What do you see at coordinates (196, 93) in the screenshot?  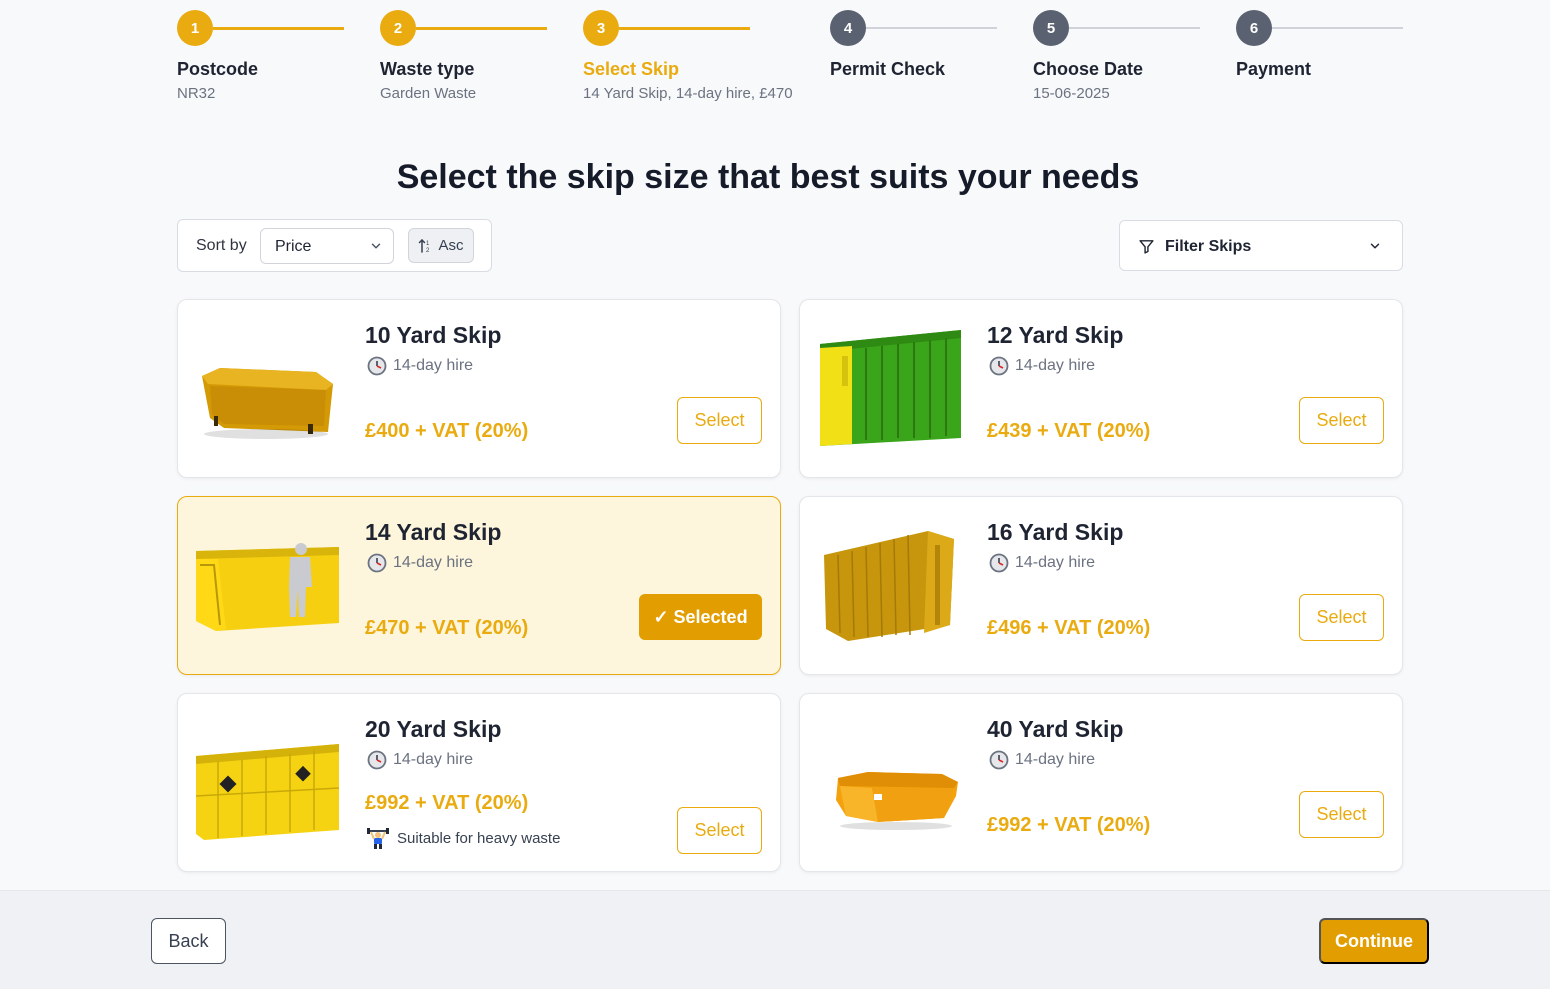 I see `step-subtitle: NR32` at bounding box center [196, 93].